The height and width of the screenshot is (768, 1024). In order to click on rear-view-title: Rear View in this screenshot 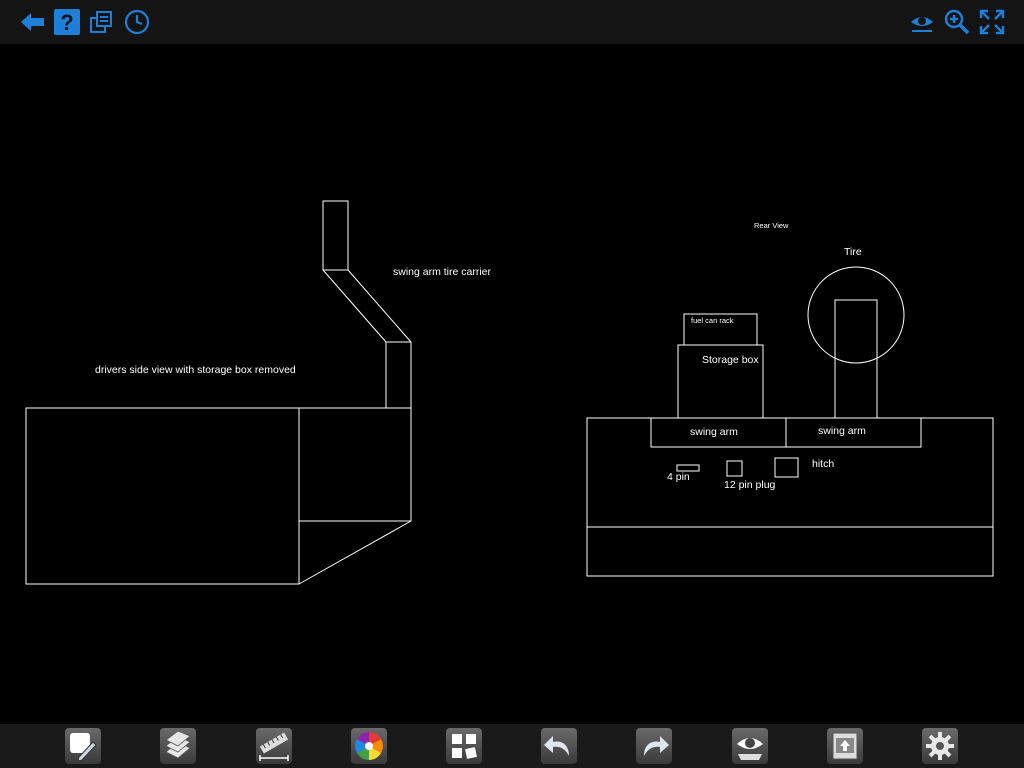, I will do `click(771, 225)`.